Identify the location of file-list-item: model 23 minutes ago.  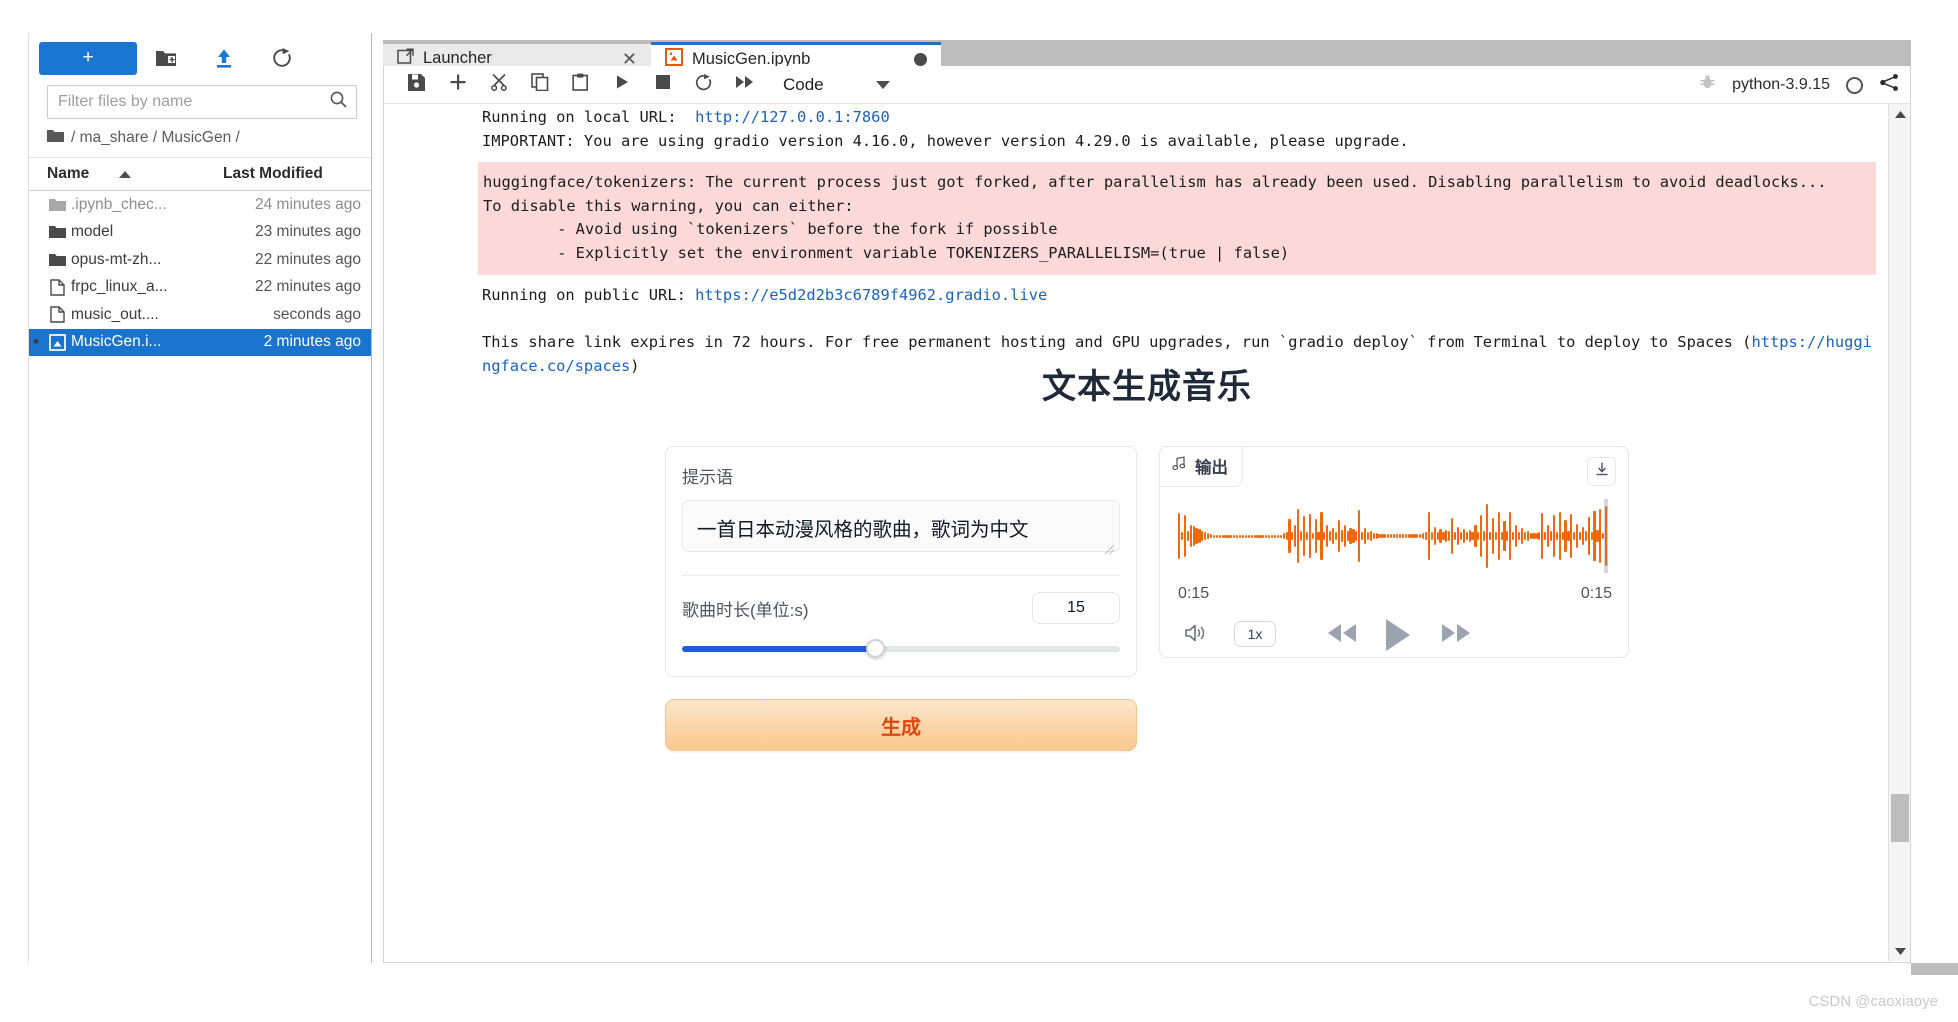
(200, 233).